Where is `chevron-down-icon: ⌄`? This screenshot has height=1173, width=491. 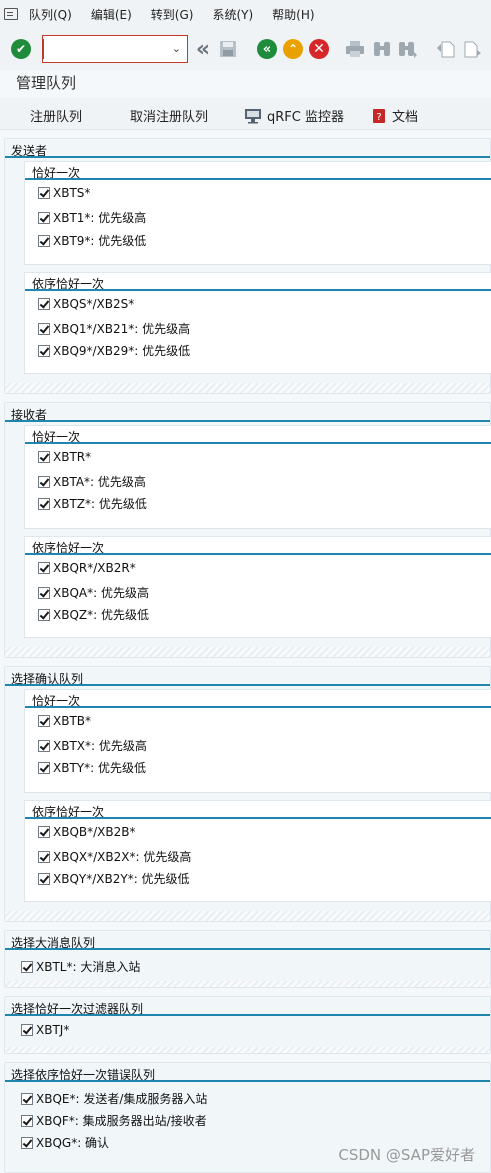
chevron-down-icon: ⌄ is located at coordinates (176, 48).